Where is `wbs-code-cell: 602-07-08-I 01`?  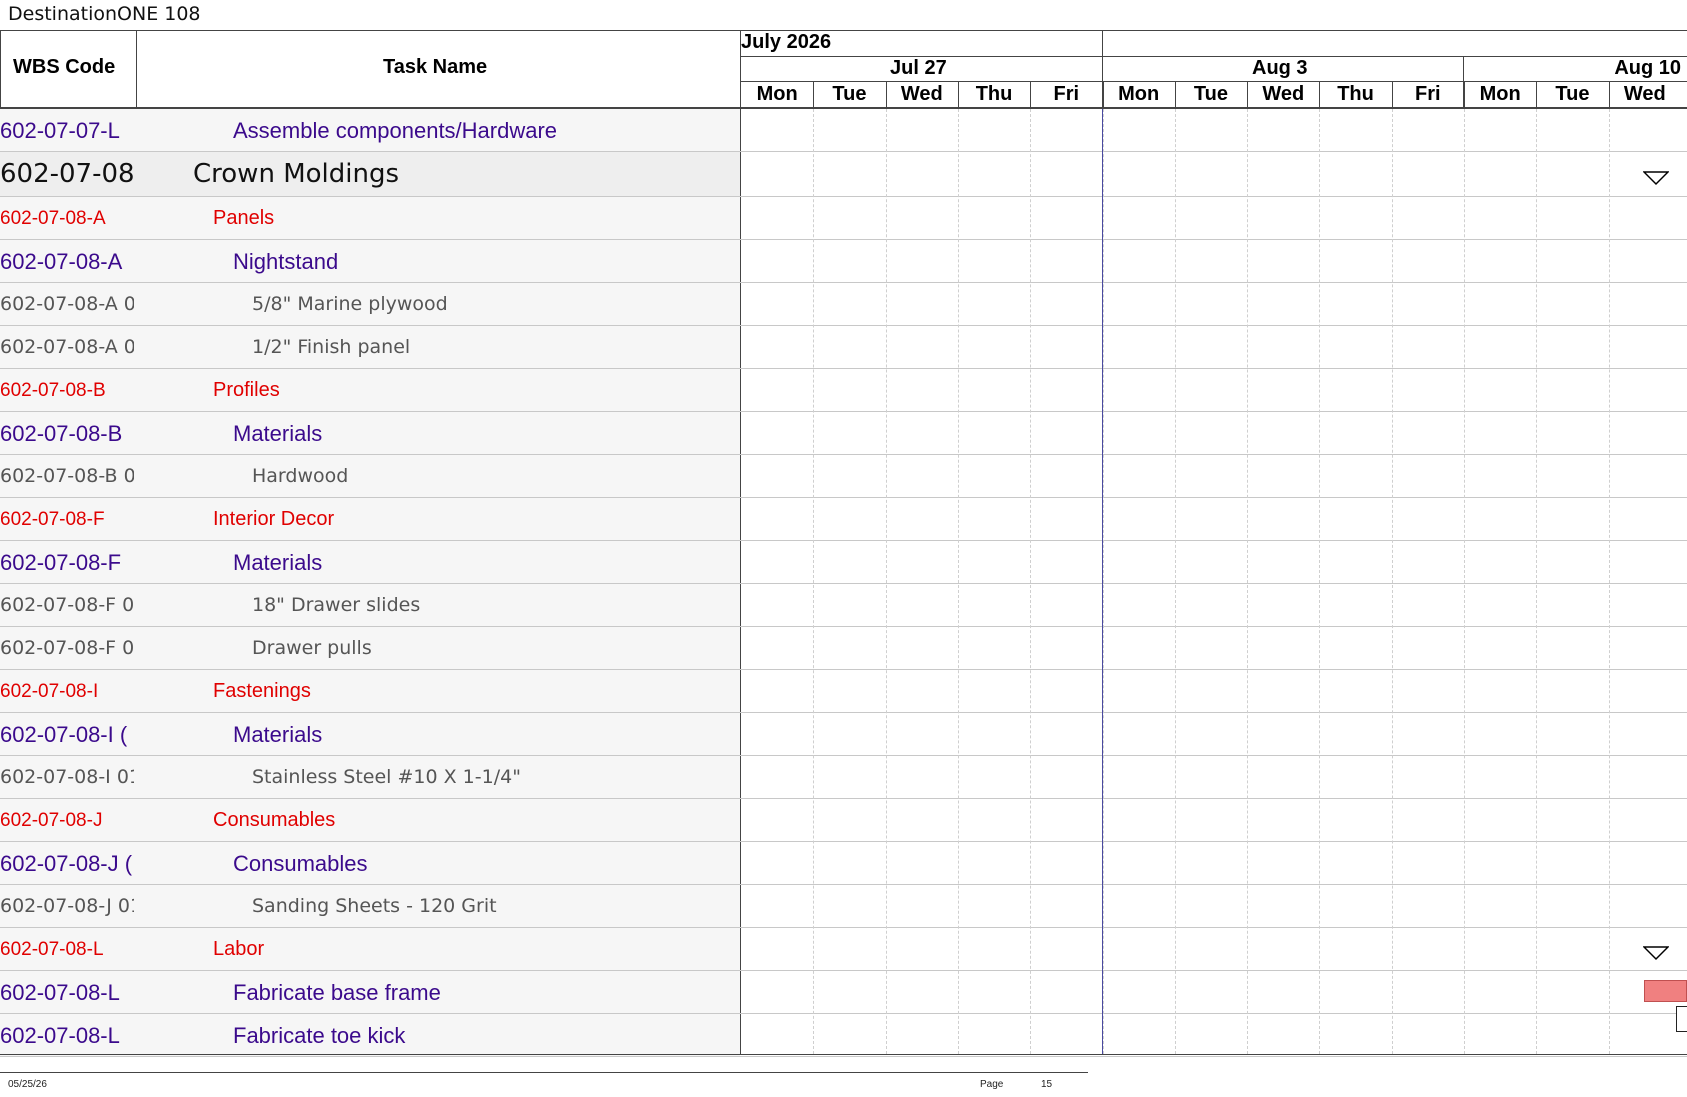
wbs-code-cell: 602-07-08-I 01 is located at coordinates (67, 777).